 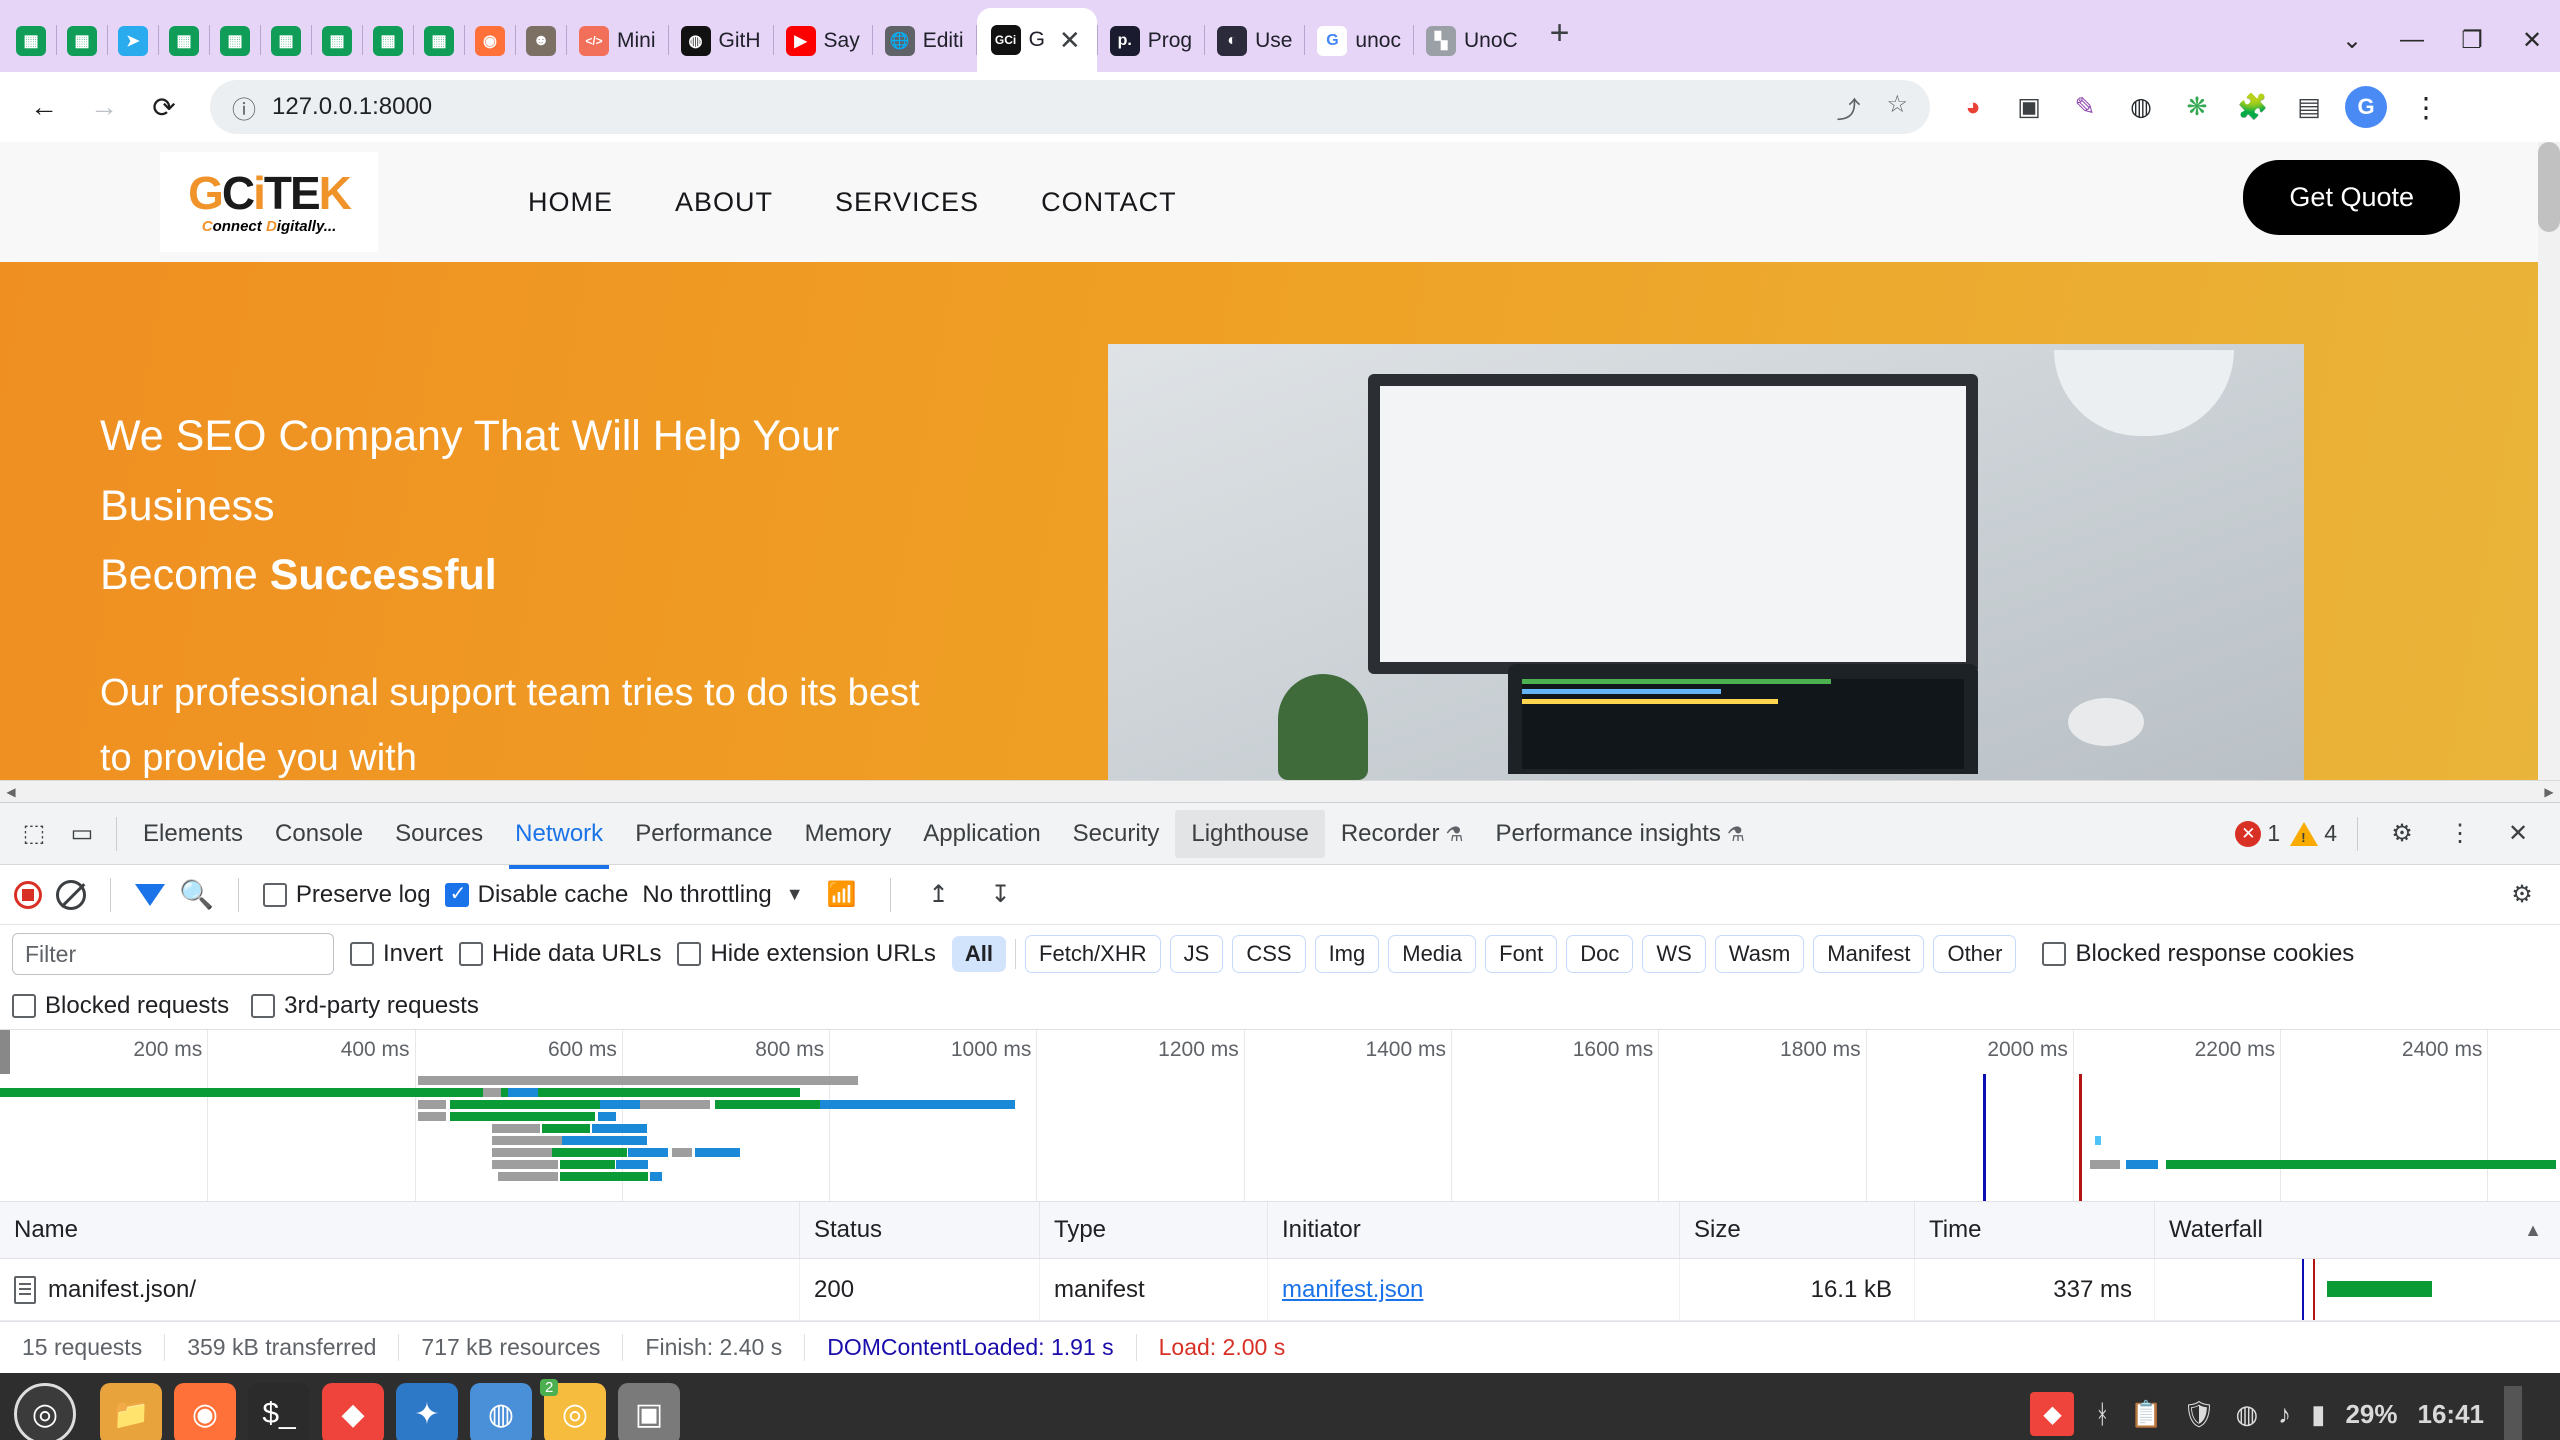 I want to click on site-nav: HOME ABOUT SERVICES CONTACT, so click(x=852, y=202).